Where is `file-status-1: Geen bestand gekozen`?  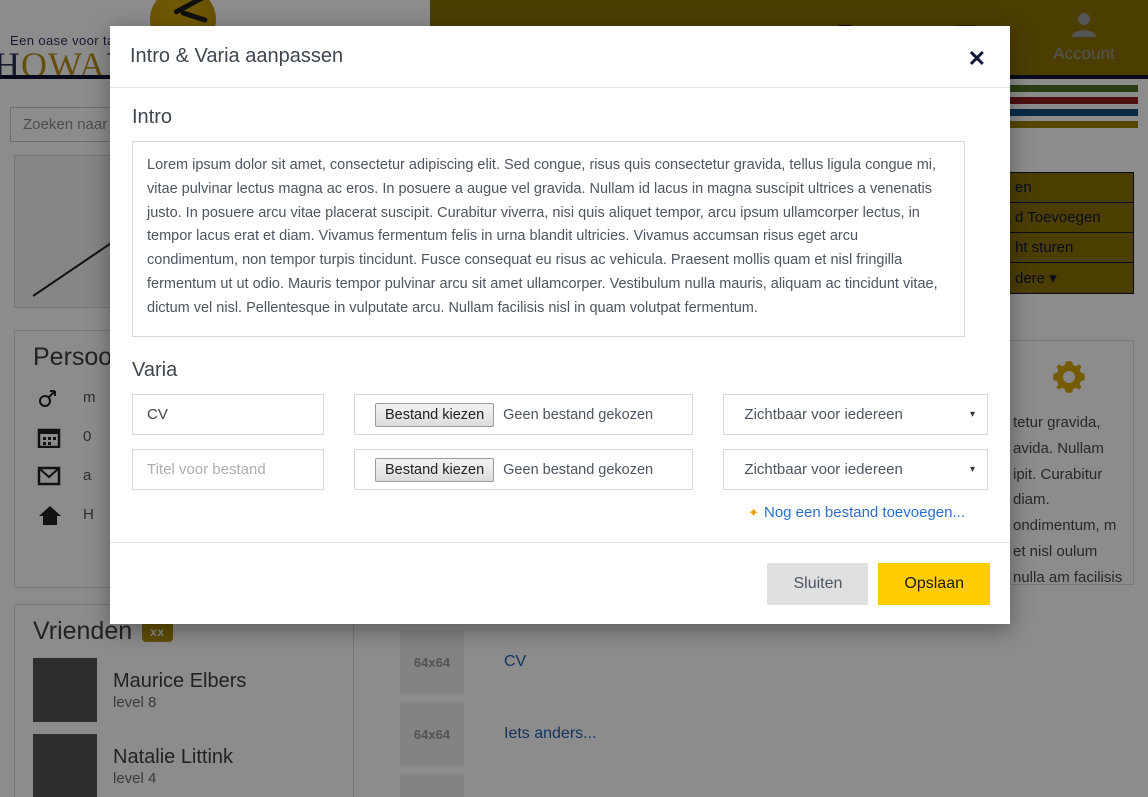 file-status-1: Geen bestand gekozen is located at coordinates (578, 414).